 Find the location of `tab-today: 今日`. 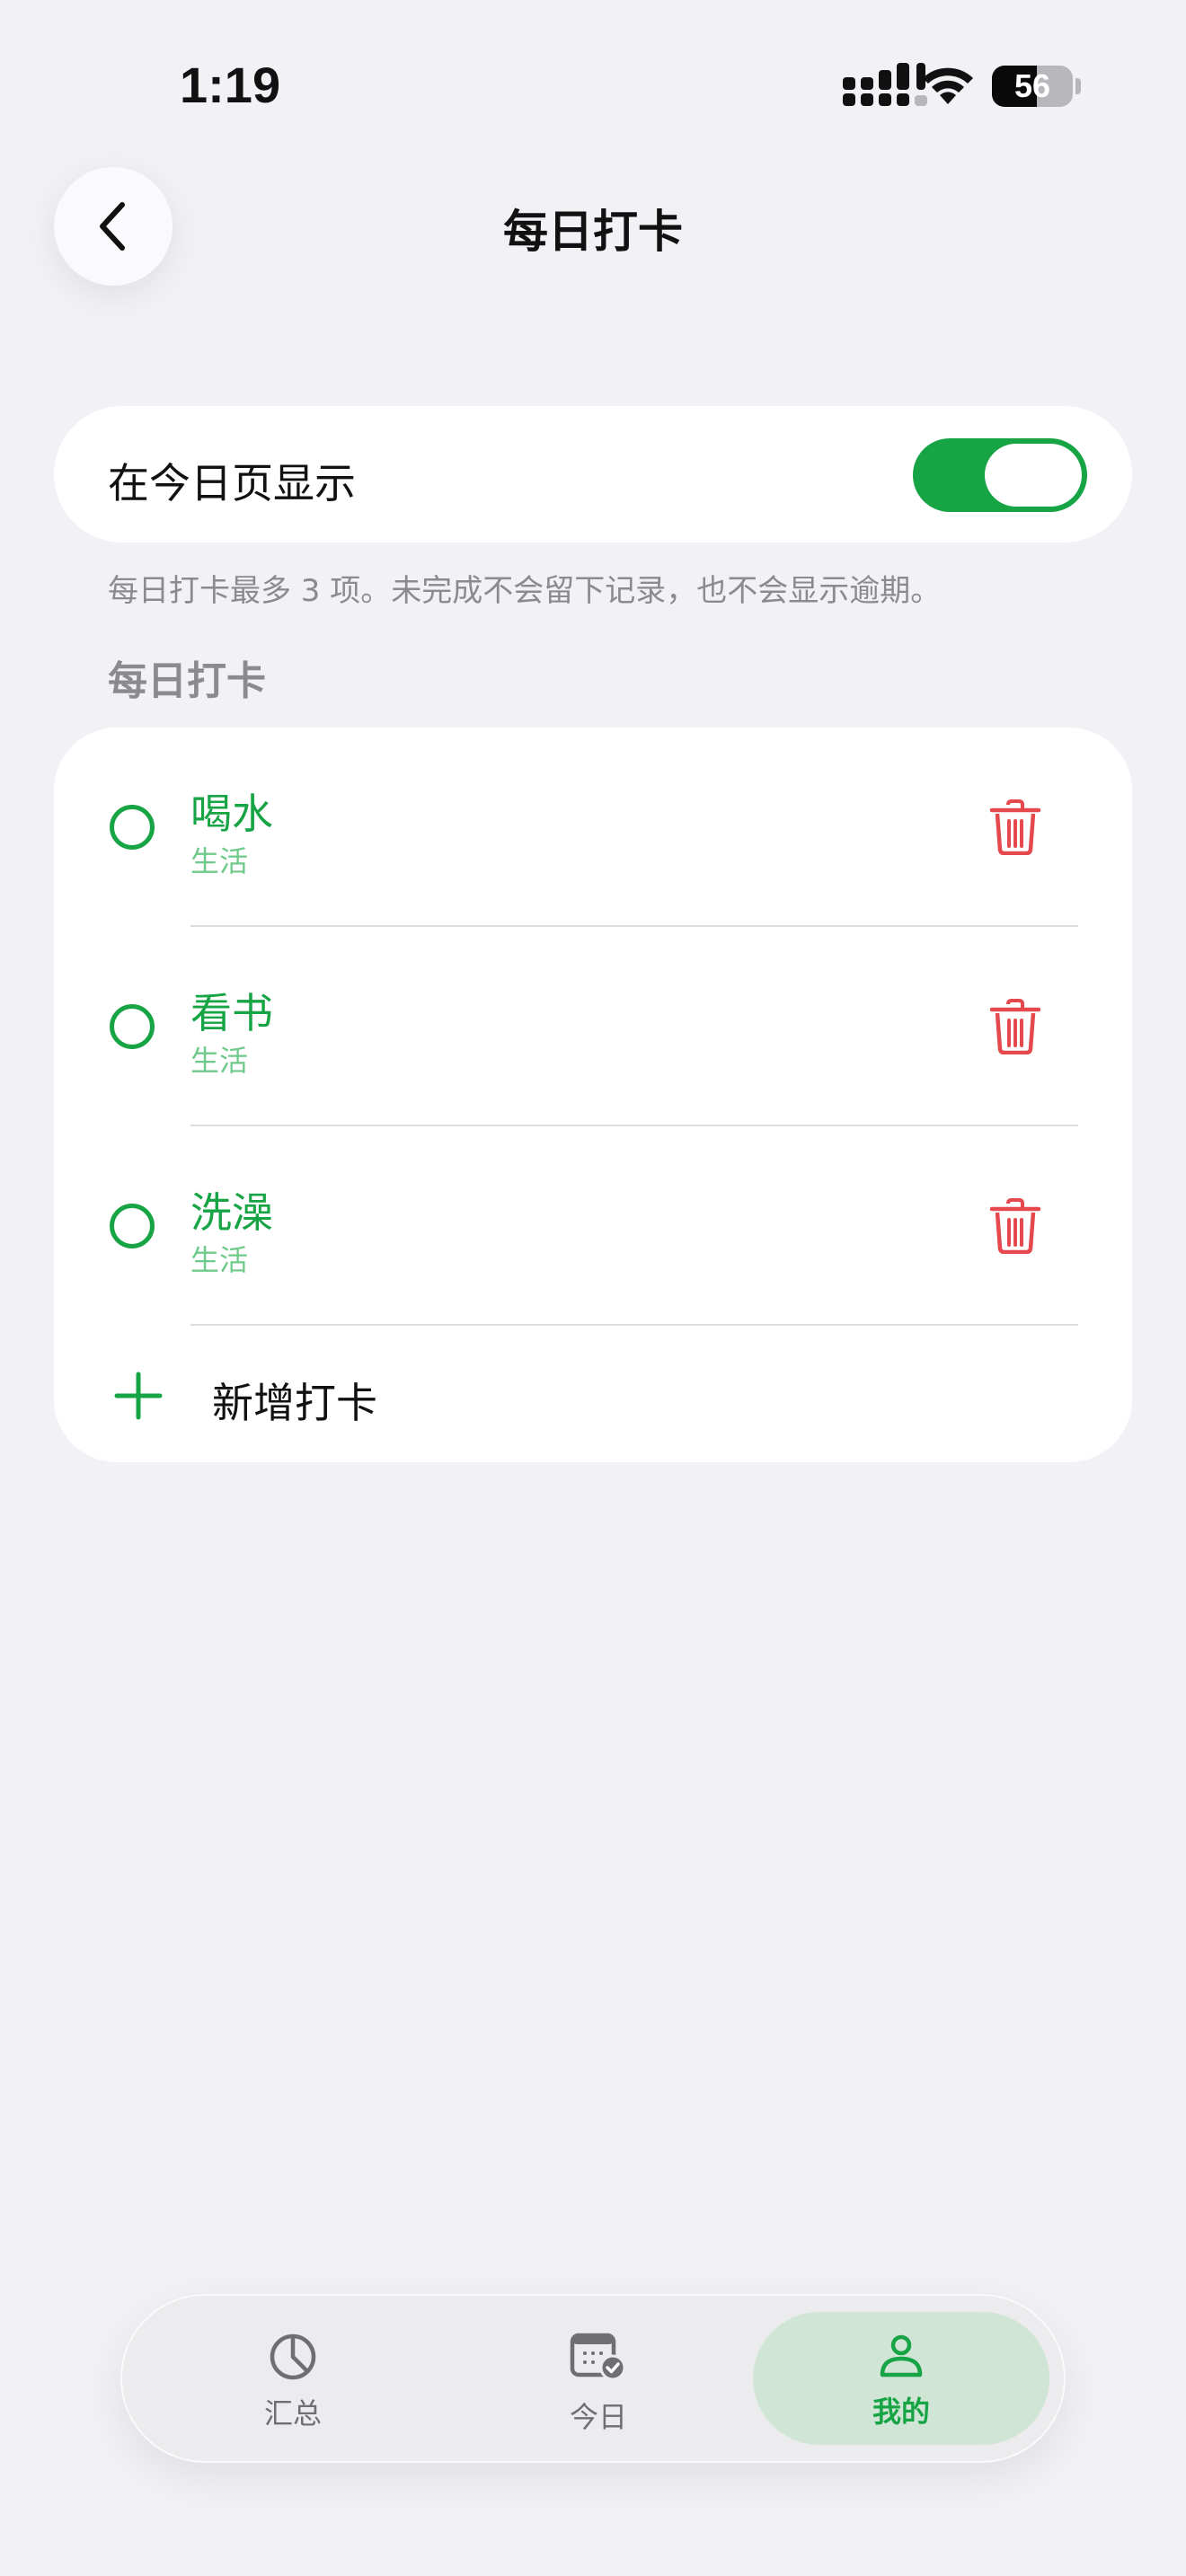

tab-today: 今日 is located at coordinates (598, 2378).